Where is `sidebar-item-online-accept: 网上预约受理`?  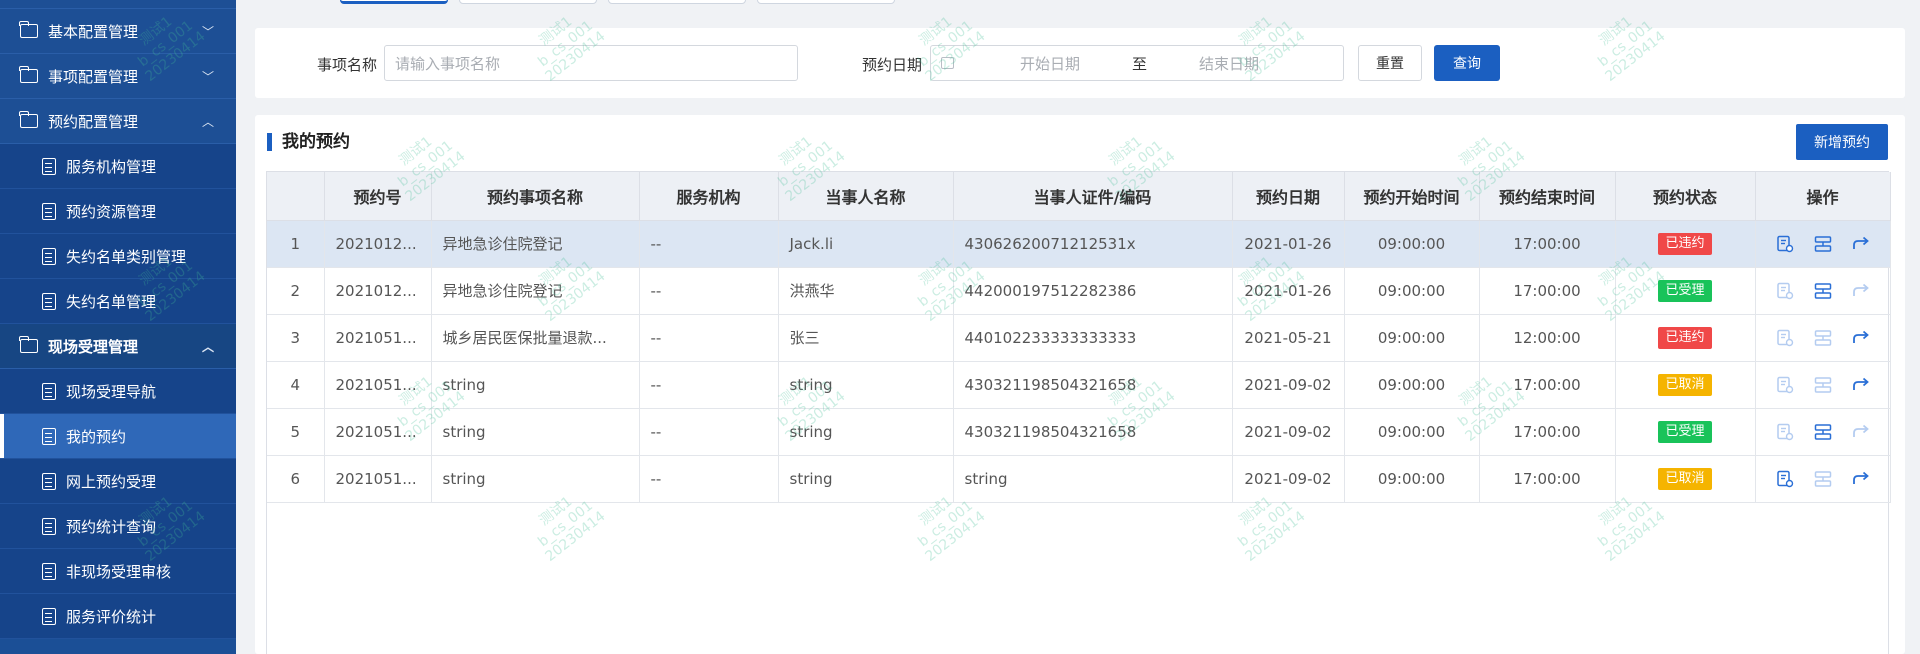 sidebar-item-online-accept: 网上预约受理 is located at coordinates (118, 481).